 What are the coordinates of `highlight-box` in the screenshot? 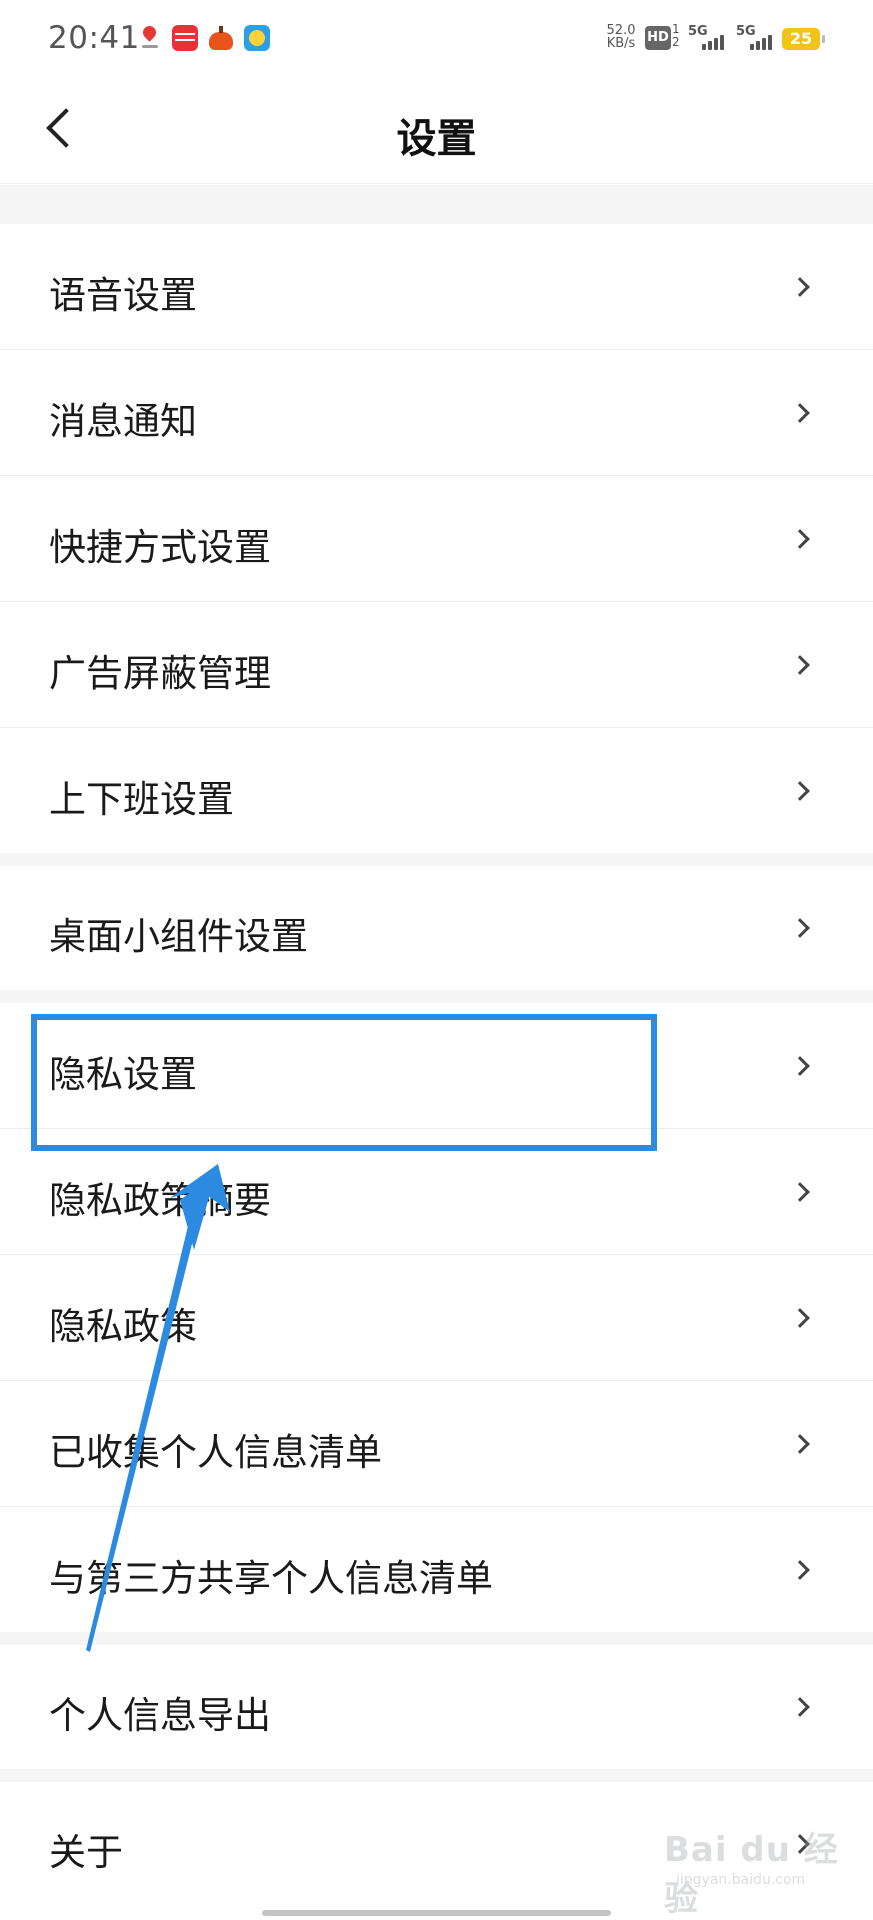 It's located at (344, 1082).